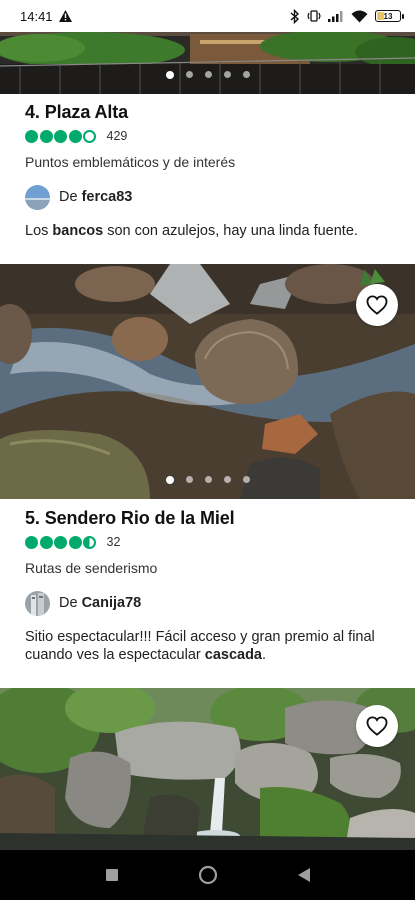 This screenshot has height=900, width=415. What do you see at coordinates (78, 231) in the screenshot?
I see `review-keyword: bancos` at bounding box center [78, 231].